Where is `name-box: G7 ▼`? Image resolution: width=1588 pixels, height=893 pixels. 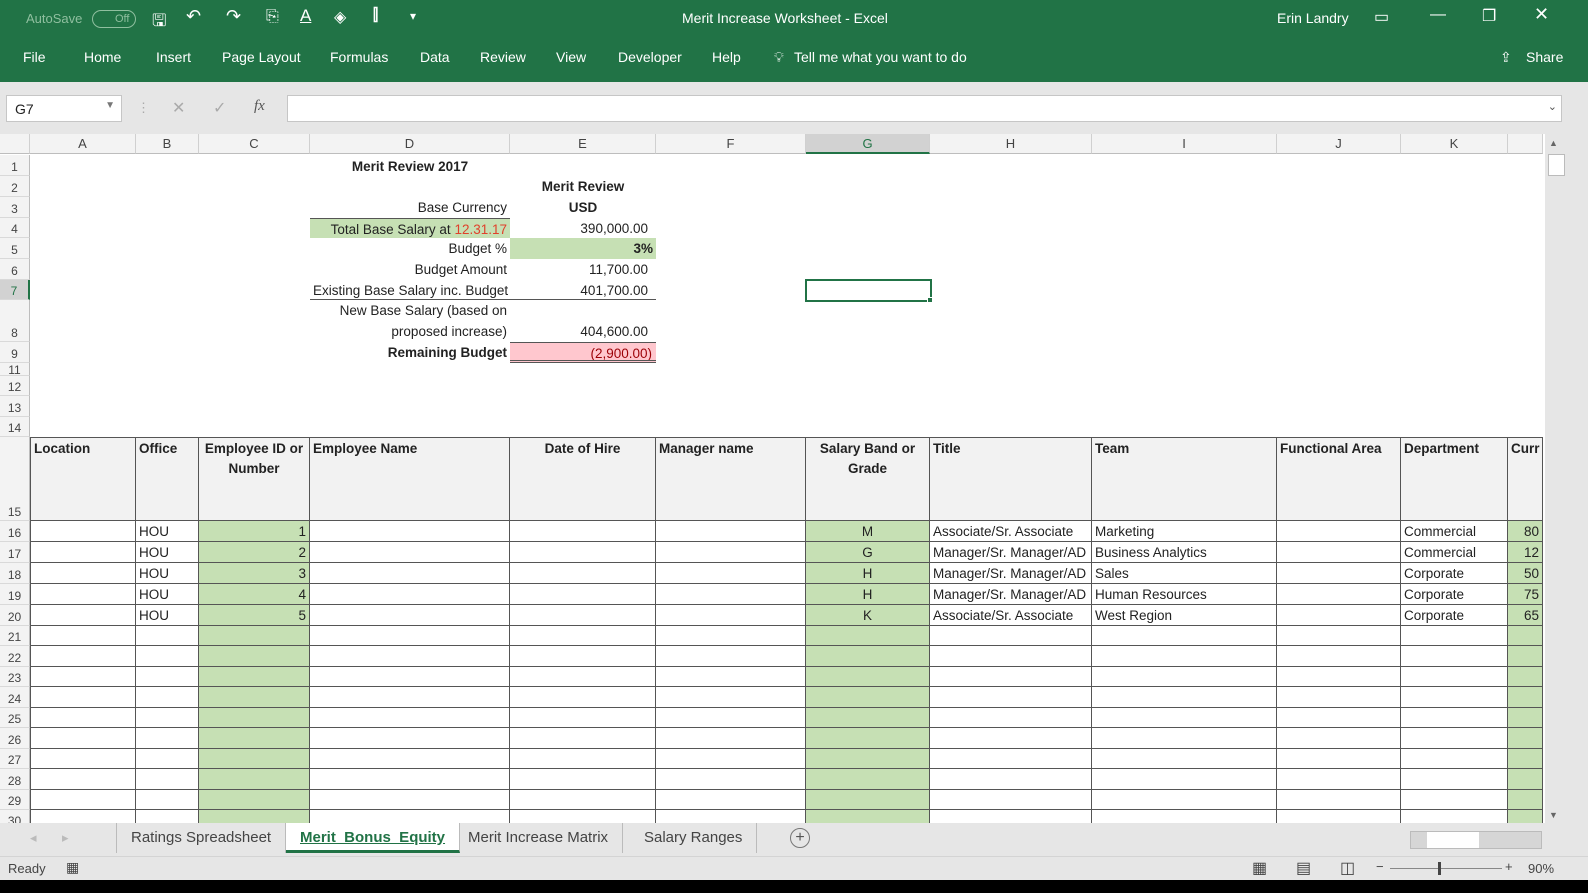
name-box: G7 ▼ is located at coordinates (64, 108).